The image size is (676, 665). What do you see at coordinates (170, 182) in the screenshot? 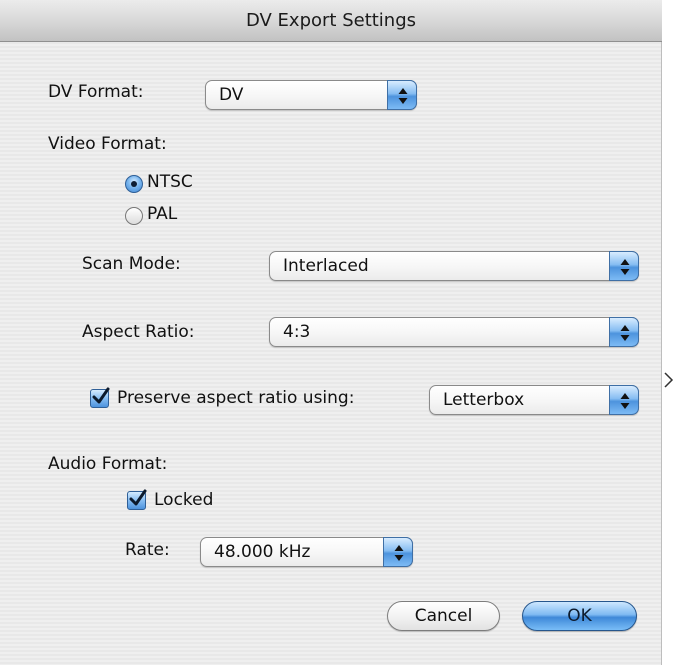
I see `ntsc-label: NTSC` at bounding box center [170, 182].